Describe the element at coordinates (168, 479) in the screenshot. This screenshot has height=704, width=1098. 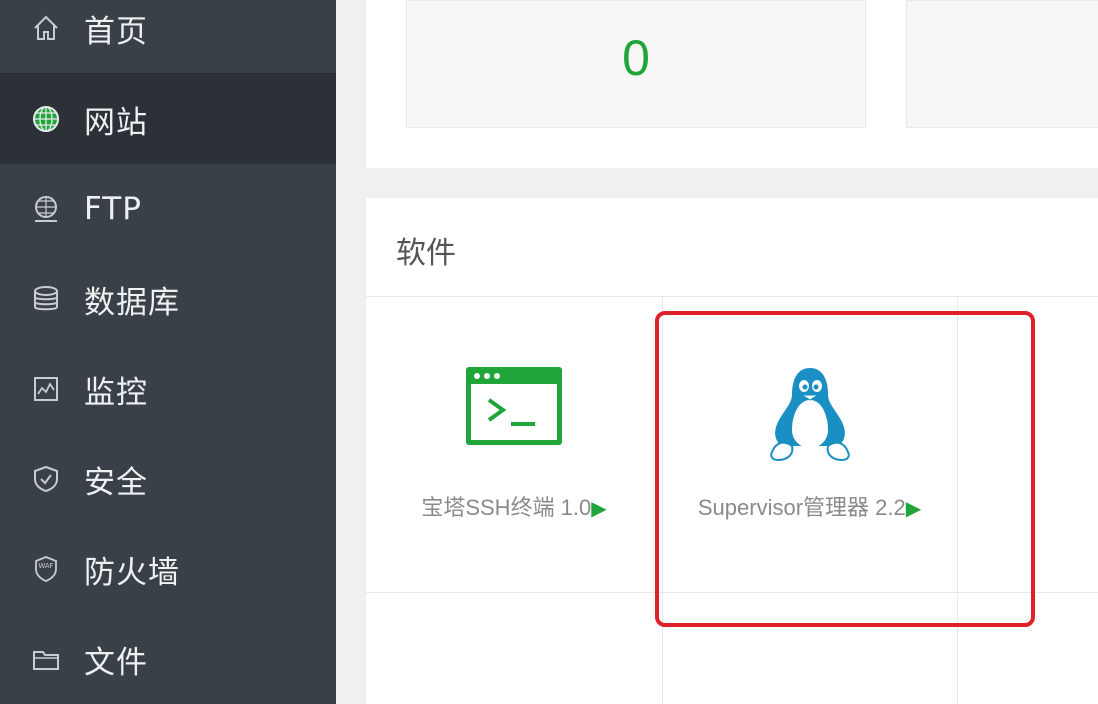
I see `sidebar-item-security: 安全` at that location.